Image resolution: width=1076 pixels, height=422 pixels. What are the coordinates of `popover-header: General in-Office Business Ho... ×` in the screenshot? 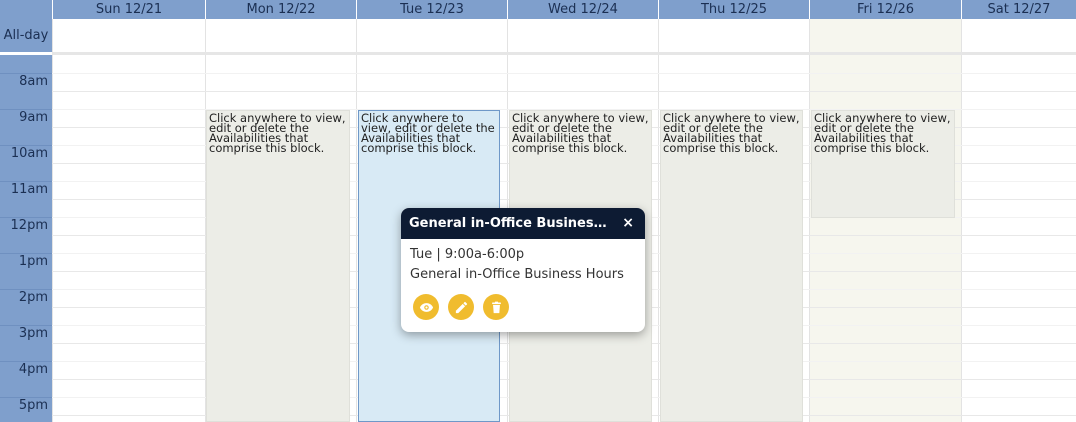 It's located at (523, 223).